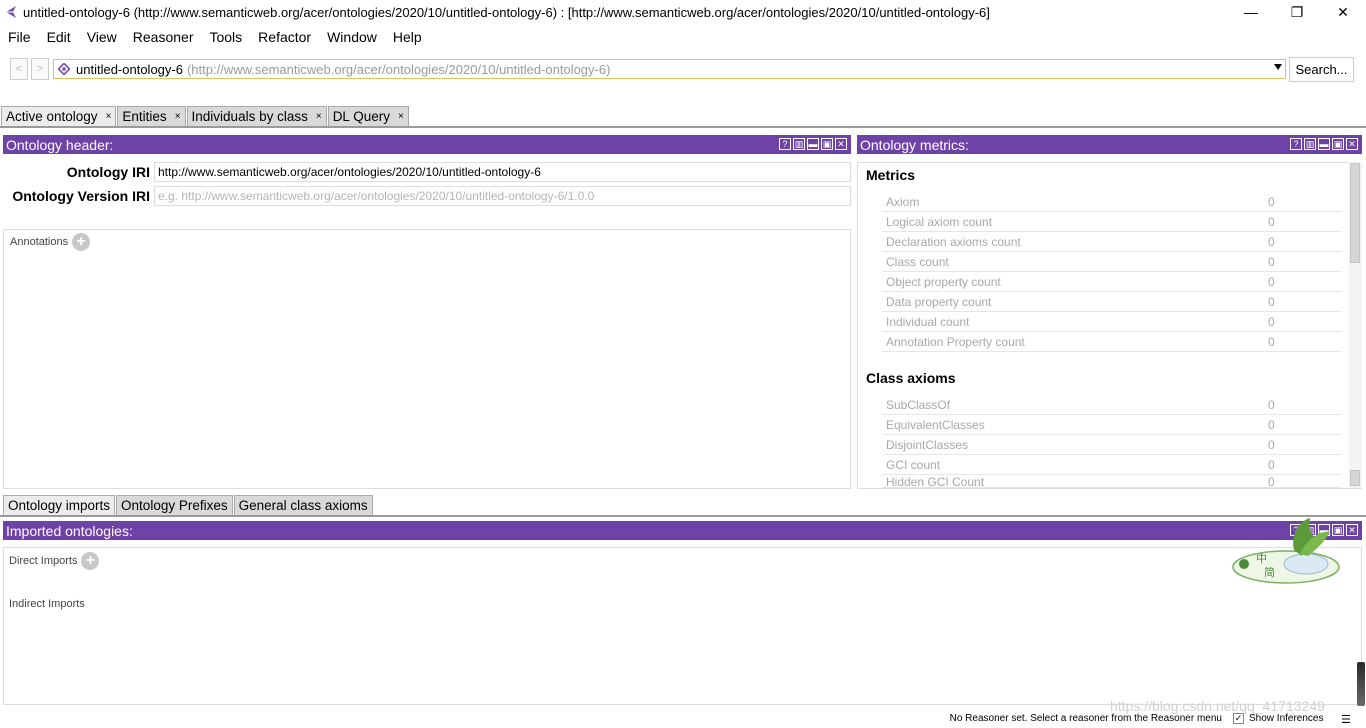  What do you see at coordinates (911, 378) in the screenshot?
I see `class-axioms-heading: Class axioms` at bounding box center [911, 378].